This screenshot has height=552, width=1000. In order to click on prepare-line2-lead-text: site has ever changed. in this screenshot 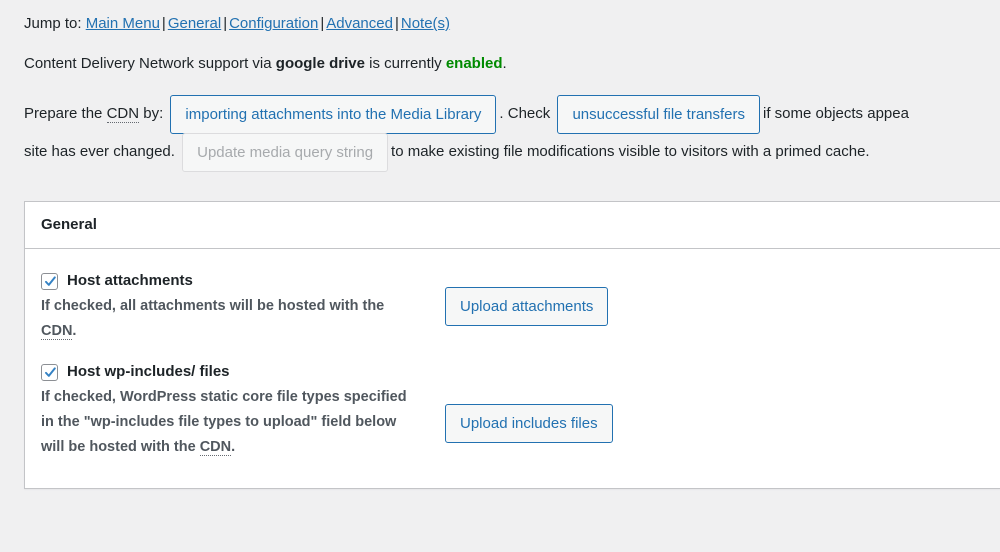, I will do `click(99, 151)`.